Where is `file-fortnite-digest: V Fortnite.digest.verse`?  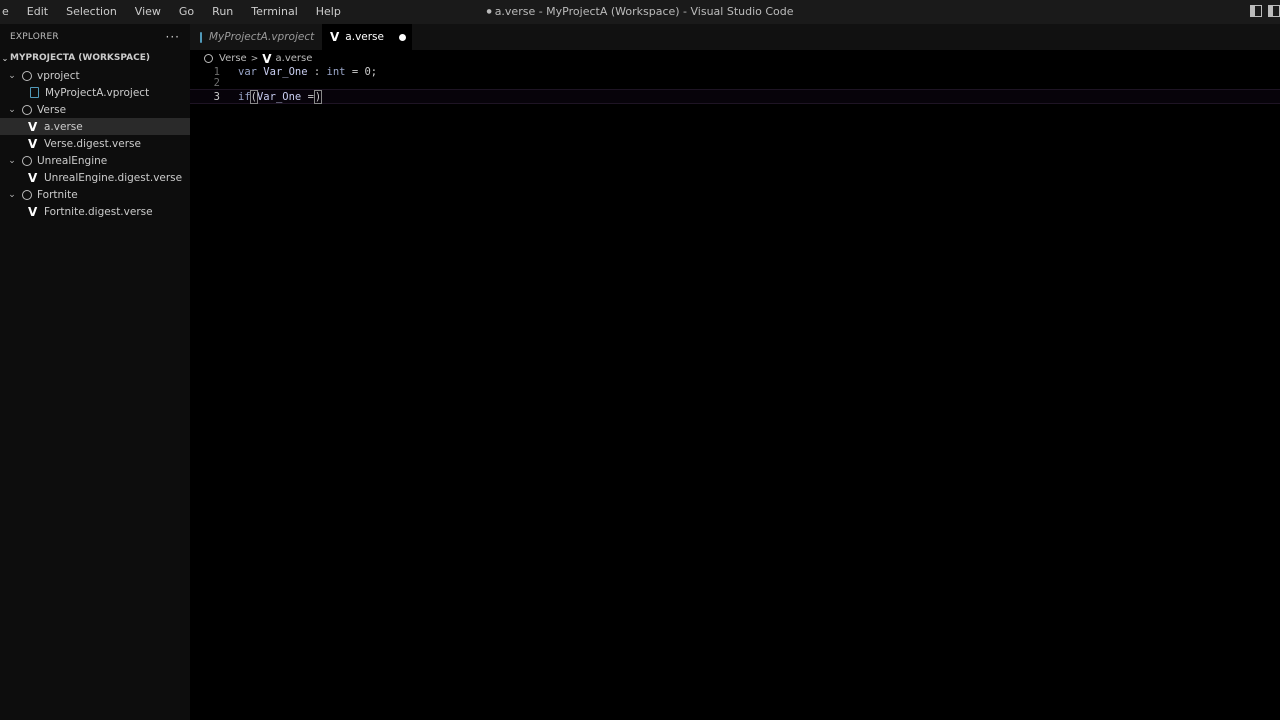
file-fortnite-digest: V Fortnite.digest.verse is located at coordinates (95, 211).